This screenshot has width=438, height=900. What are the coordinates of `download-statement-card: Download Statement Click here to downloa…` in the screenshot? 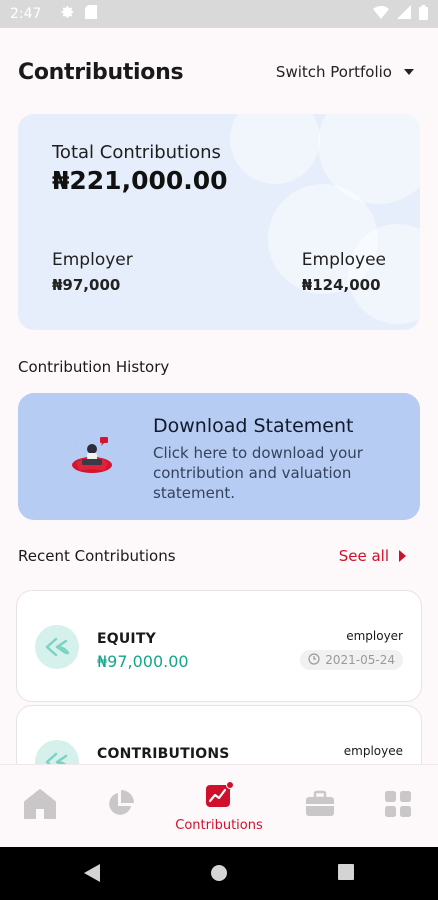 It's located at (219, 456).